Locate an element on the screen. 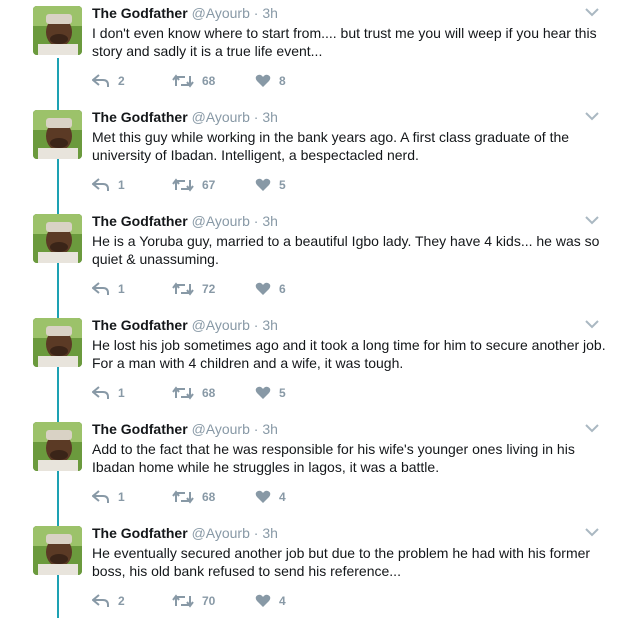 This screenshot has height=624, width=634. reply-count: 2 is located at coordinates (121, 81).